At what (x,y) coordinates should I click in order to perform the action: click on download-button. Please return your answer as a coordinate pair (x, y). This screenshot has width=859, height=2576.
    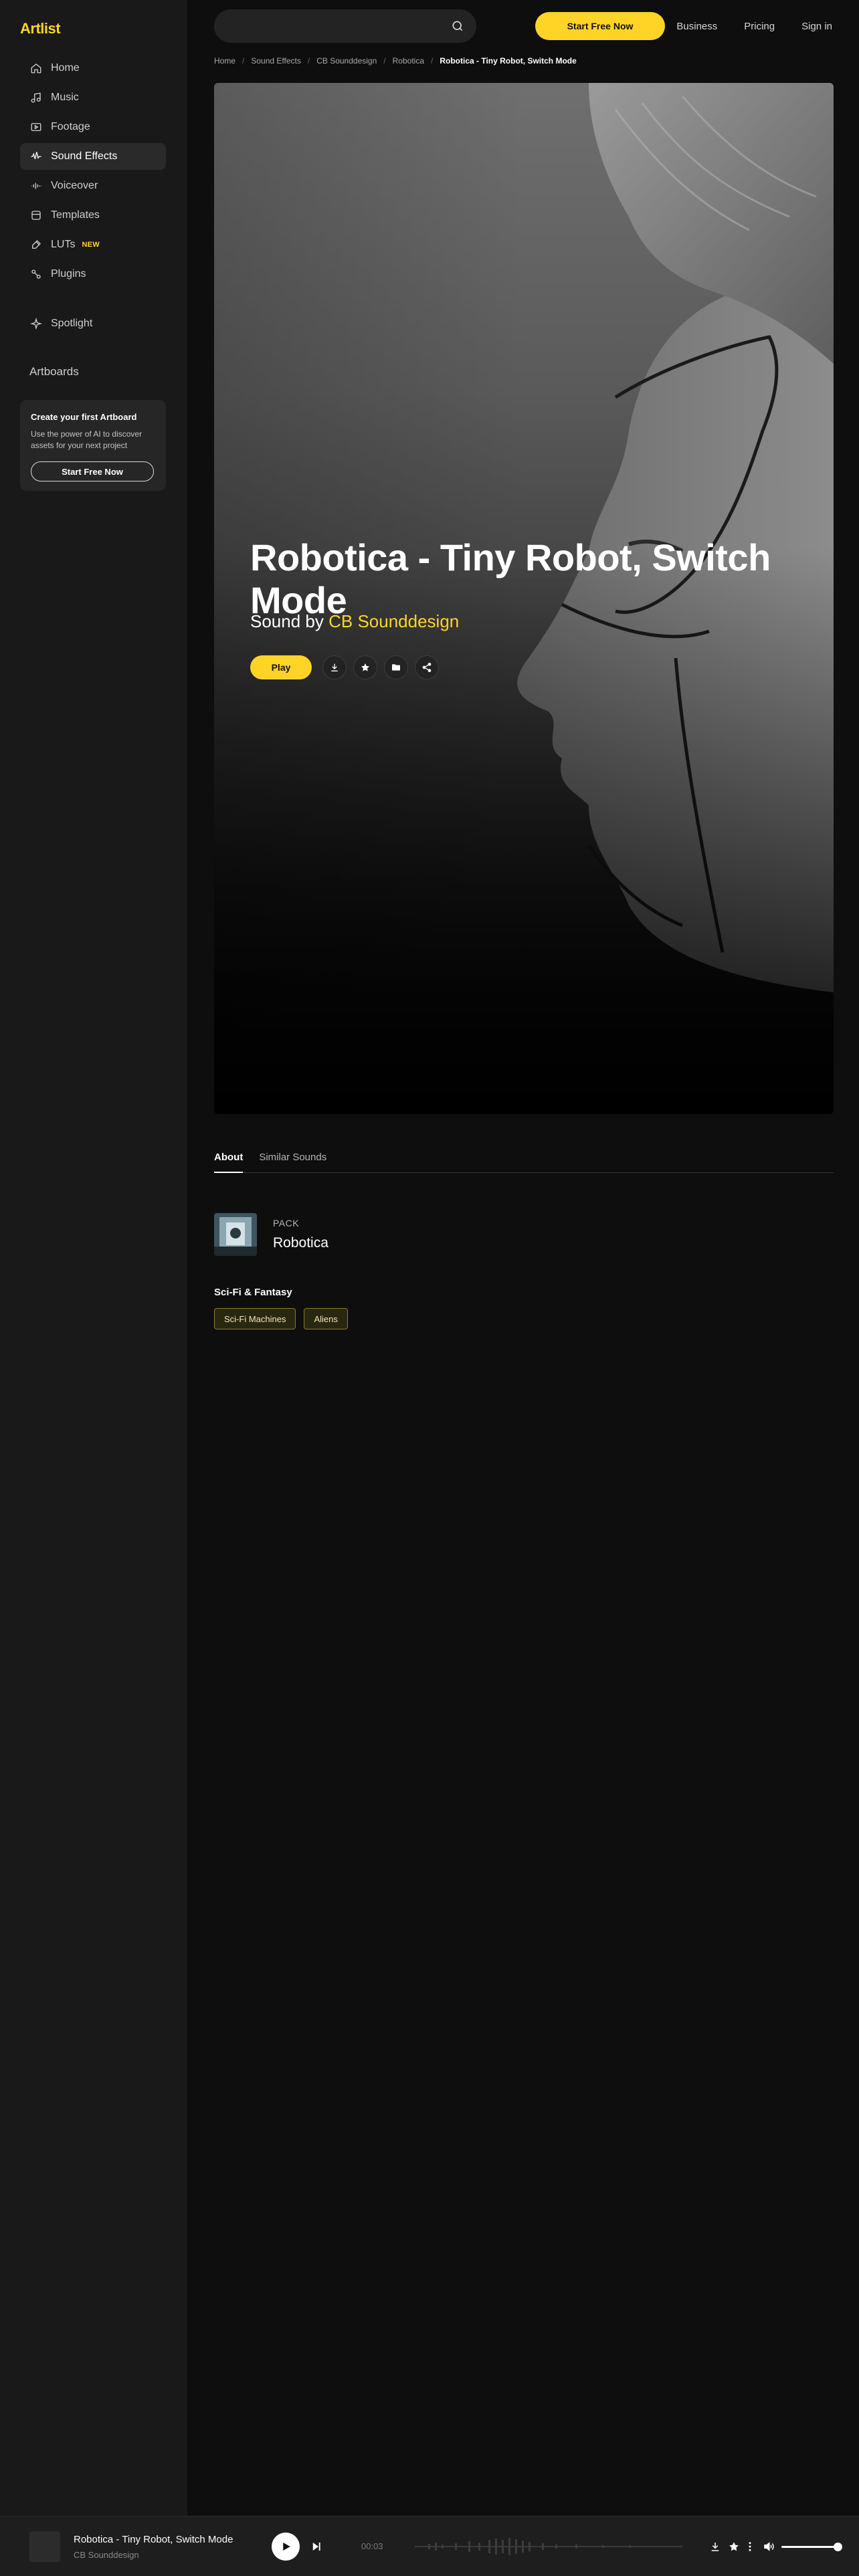
    Looking at the image, I should click on (334, 667).